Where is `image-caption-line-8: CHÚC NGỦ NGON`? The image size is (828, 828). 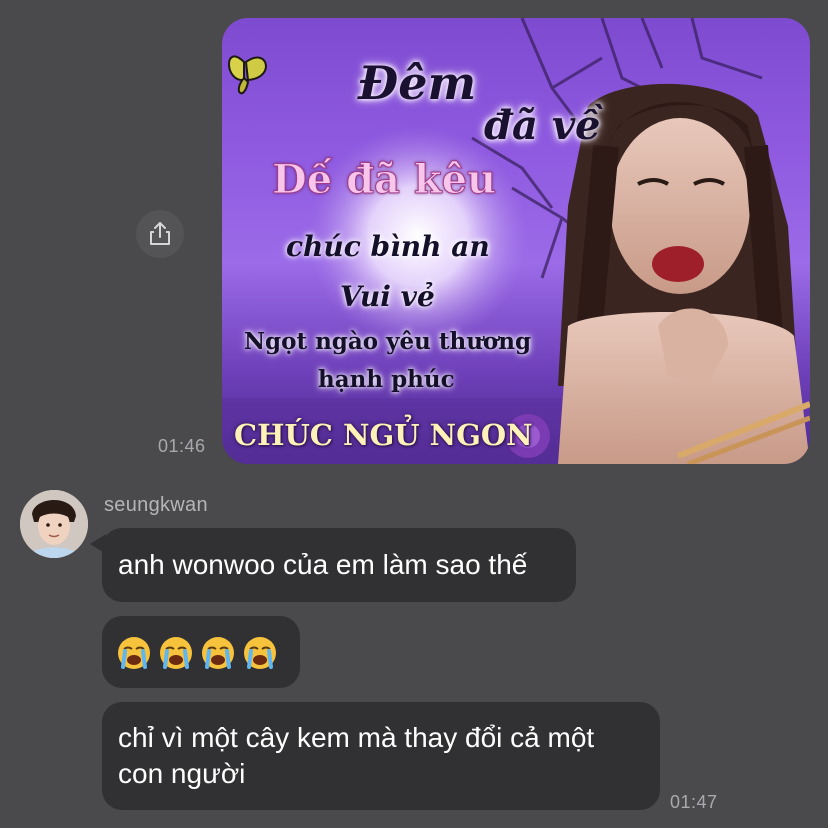 image-caption-line-8: CHÚC NGỦ NGON is located at coordinates (383, 435).